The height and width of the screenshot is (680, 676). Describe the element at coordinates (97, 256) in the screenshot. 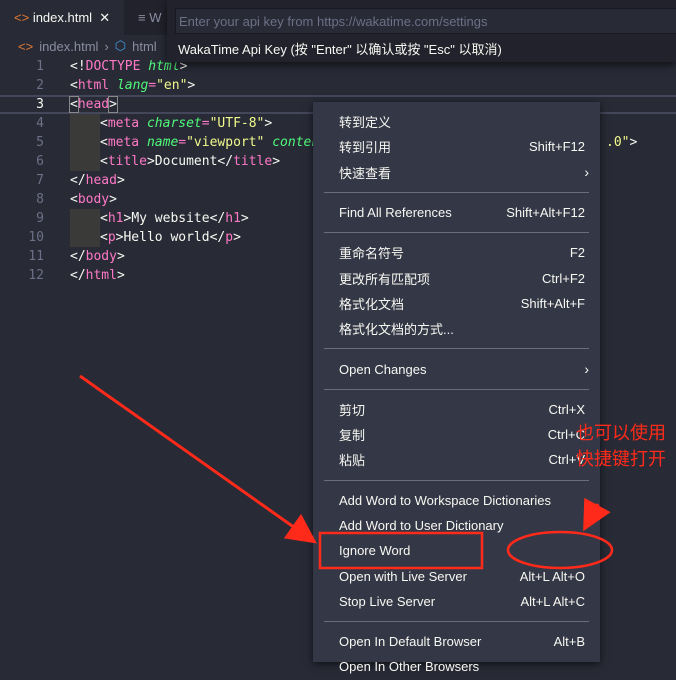

I see `code-line: </body>` at that location.